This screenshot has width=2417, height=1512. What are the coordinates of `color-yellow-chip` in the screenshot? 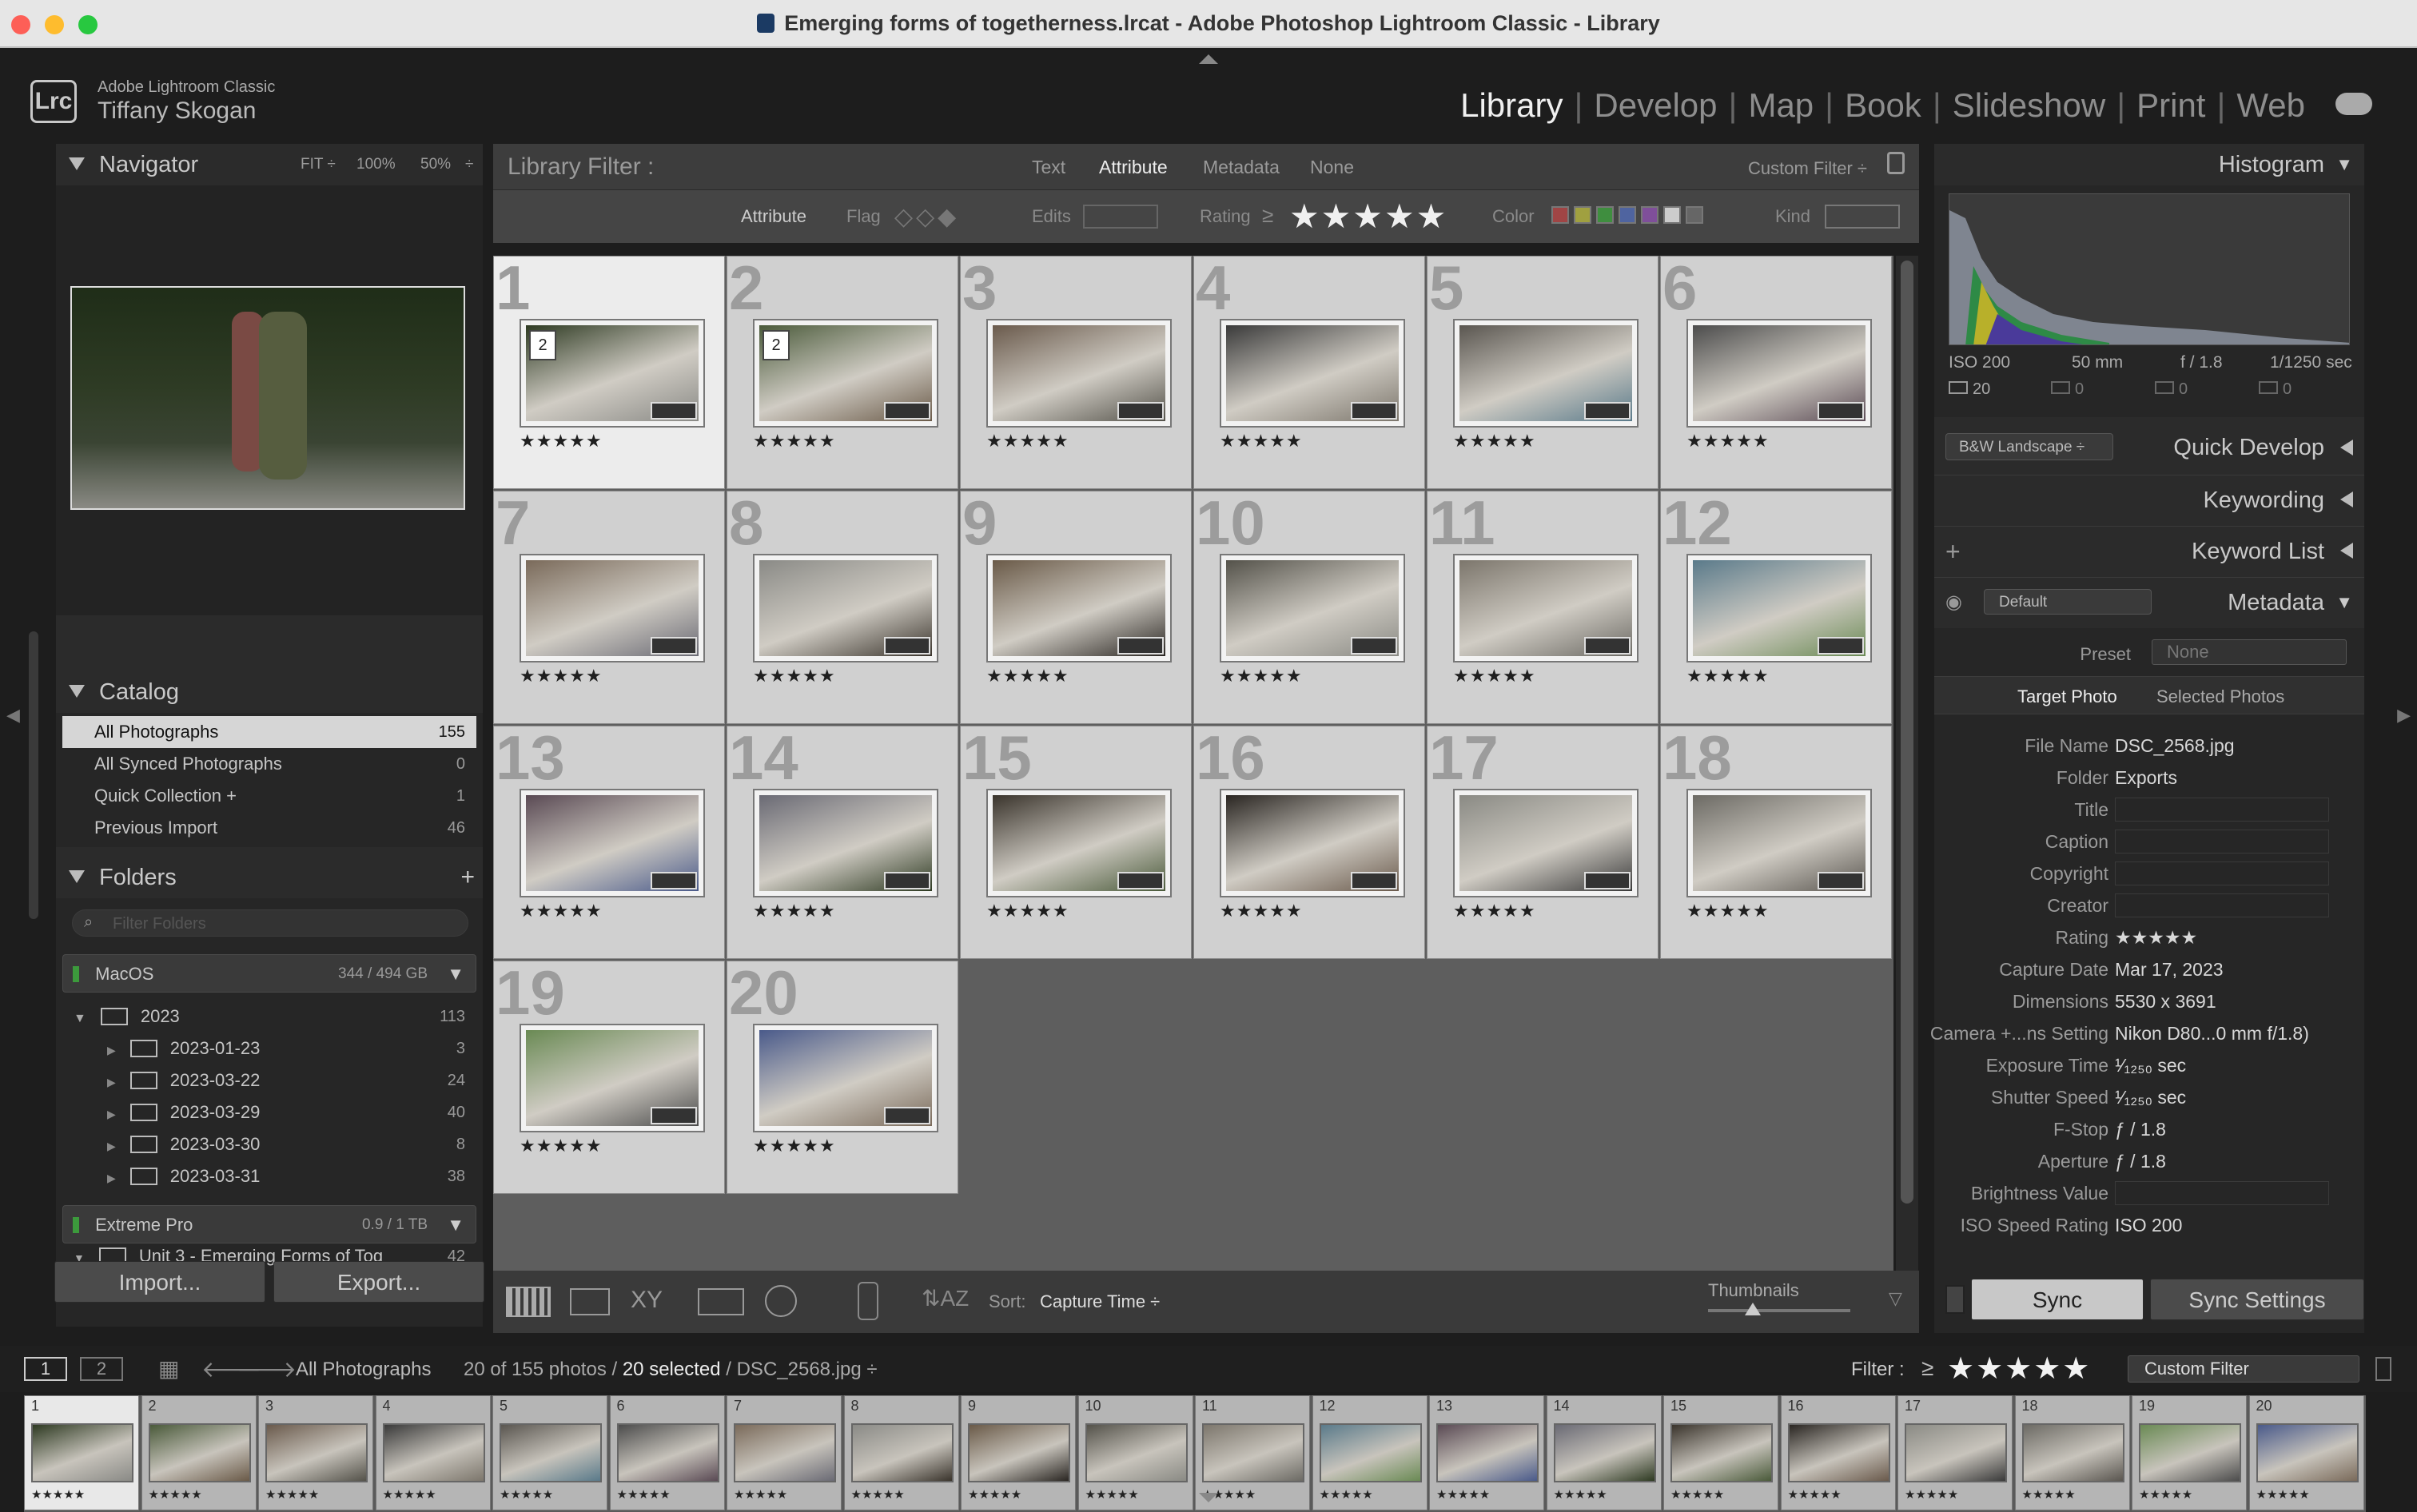 It's located at (1582, 215).